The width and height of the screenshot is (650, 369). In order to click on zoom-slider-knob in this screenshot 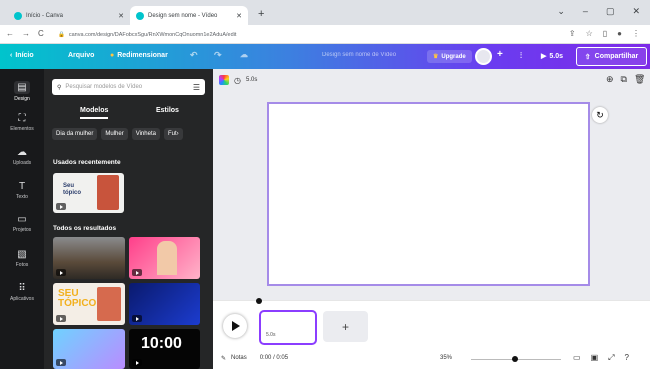, I will do `click(514, 359)`.